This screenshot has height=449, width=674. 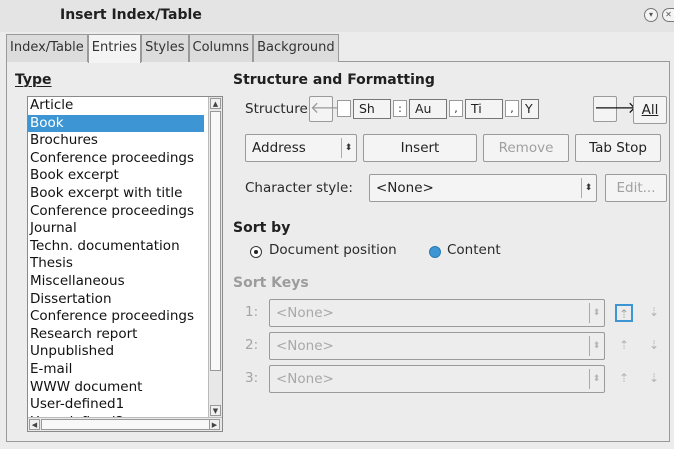 What do you see at coordinates (296, 48) in the screenshot?
I see `tab-background: Background` at bounding box center [296, 48].